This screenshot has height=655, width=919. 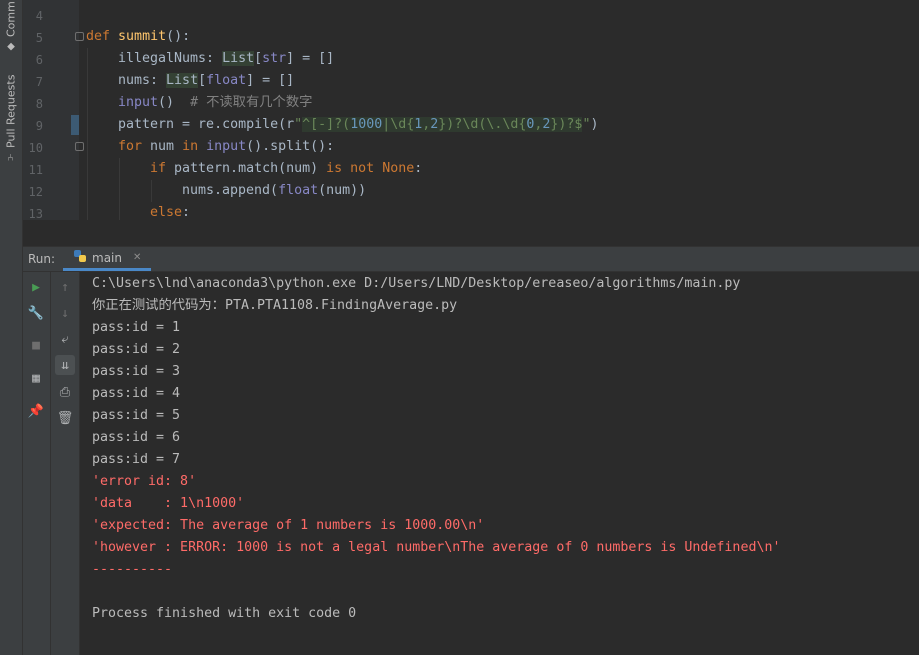 What do you see at coordinates (36, 411) in the screenshot?
I see `pin-icon: 📌` at bounding box center [36, 411].